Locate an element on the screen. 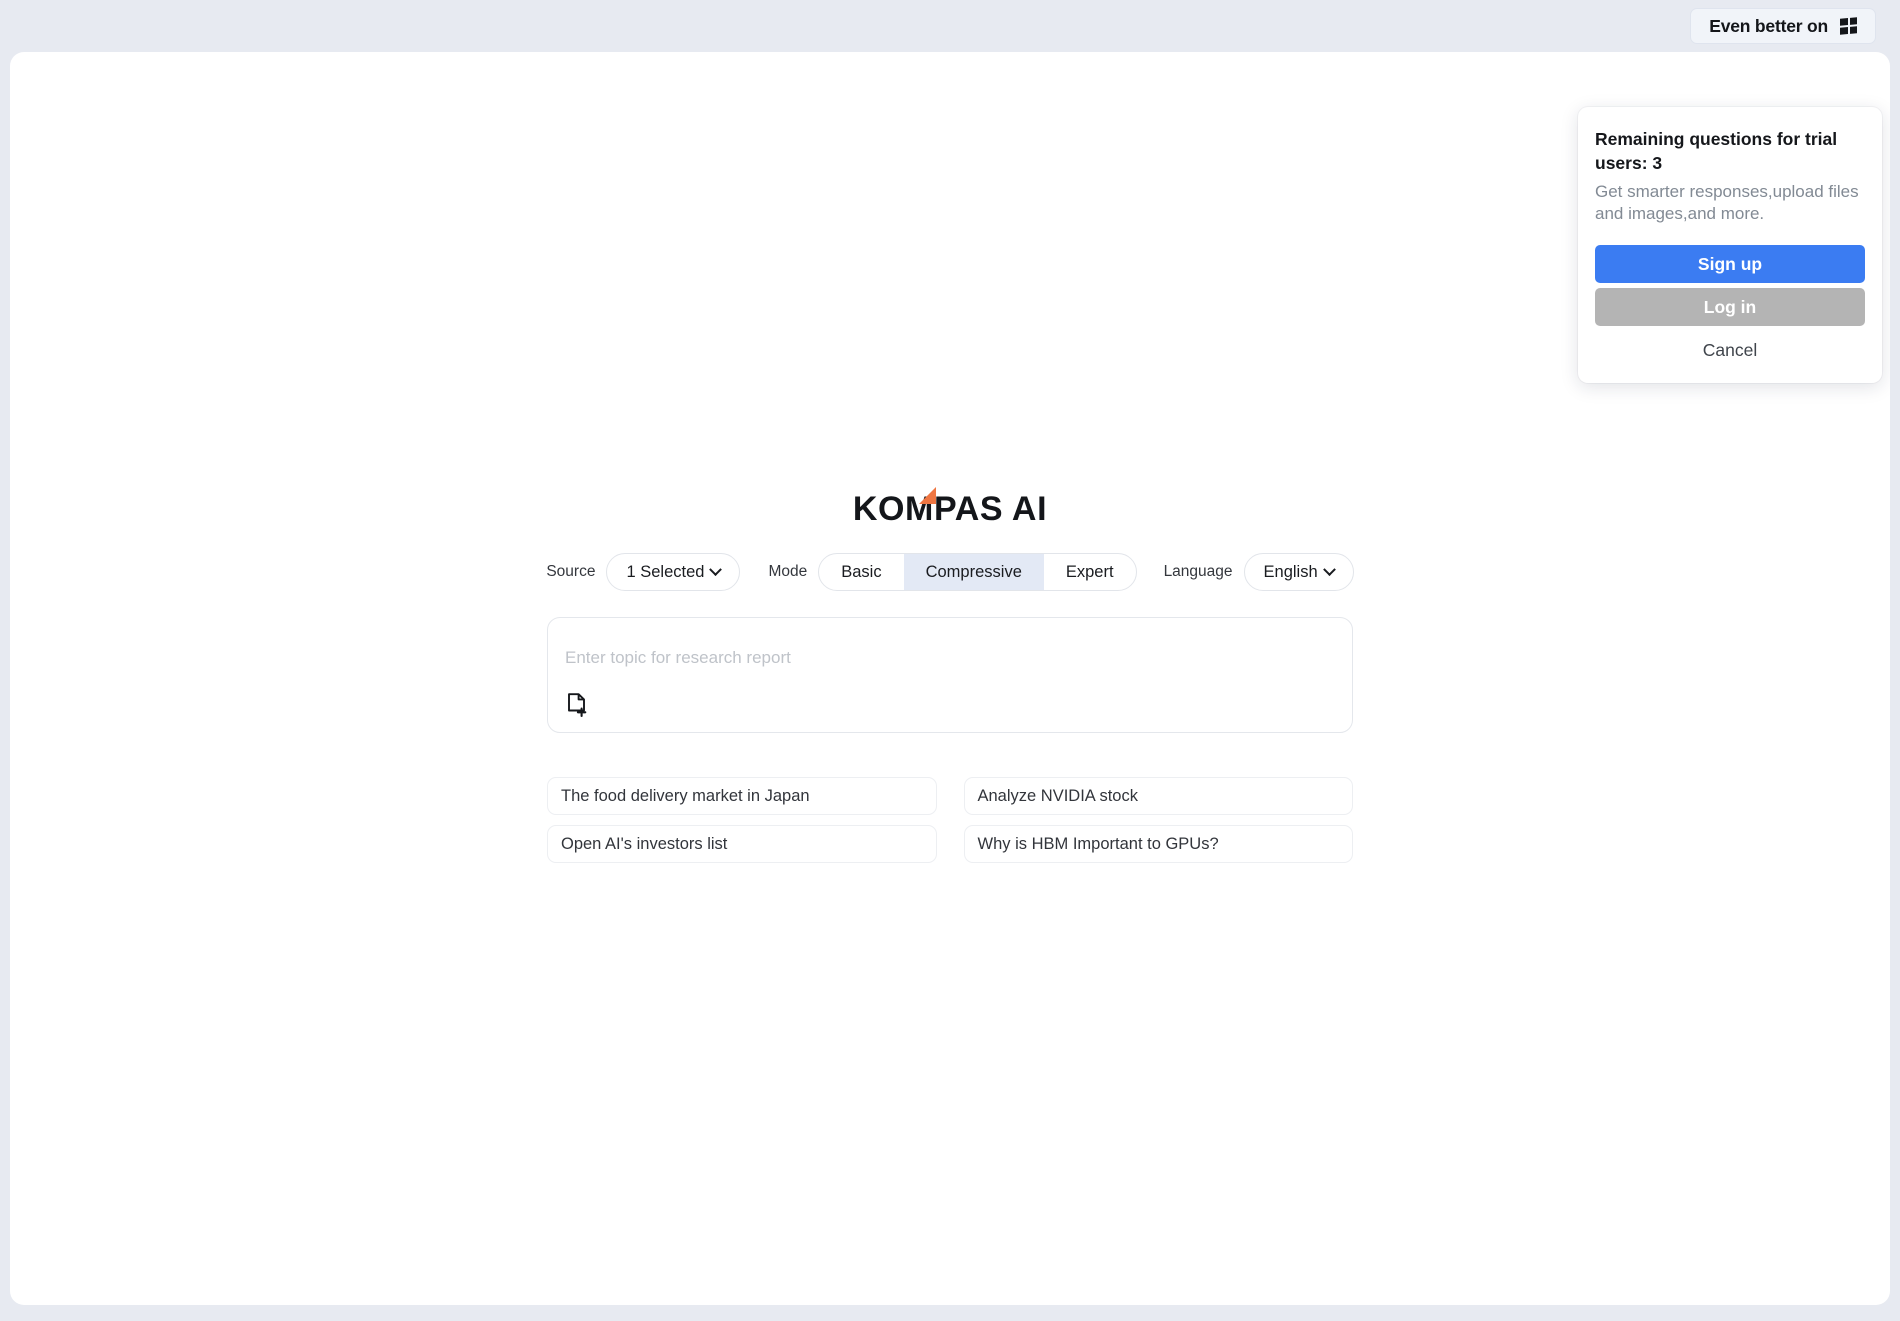 The image size is (1900, 1321). language-dropdown: English is located at coordinates (1298, 572).